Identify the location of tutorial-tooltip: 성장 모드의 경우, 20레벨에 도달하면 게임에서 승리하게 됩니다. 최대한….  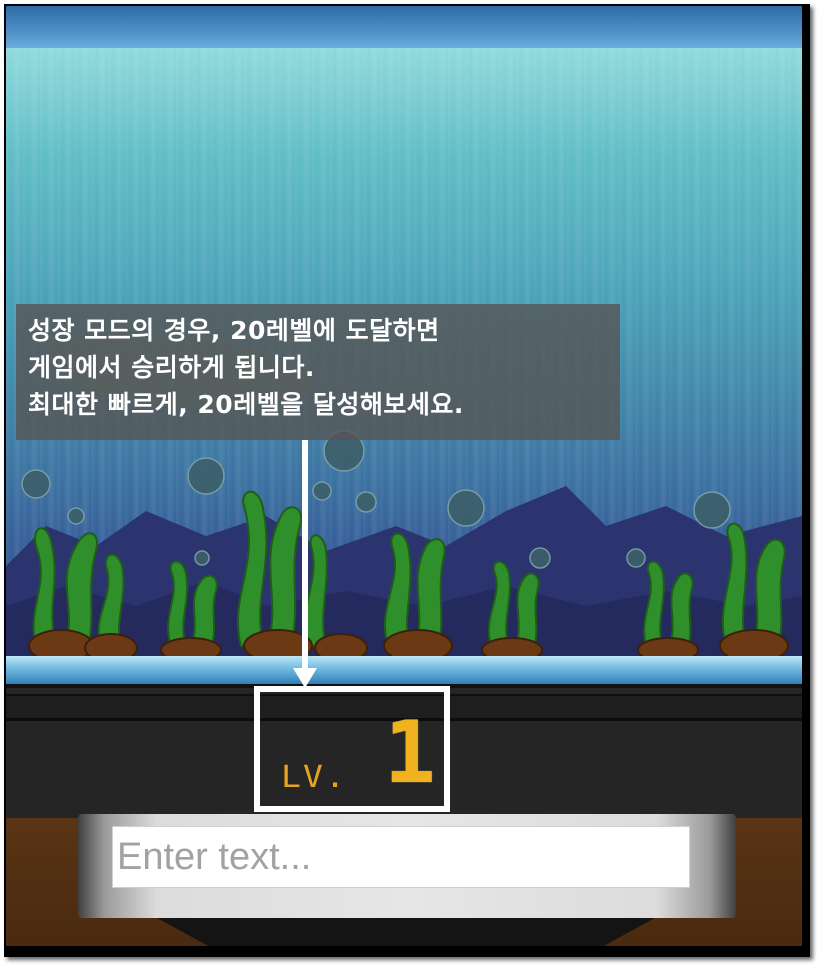
(318, 372).